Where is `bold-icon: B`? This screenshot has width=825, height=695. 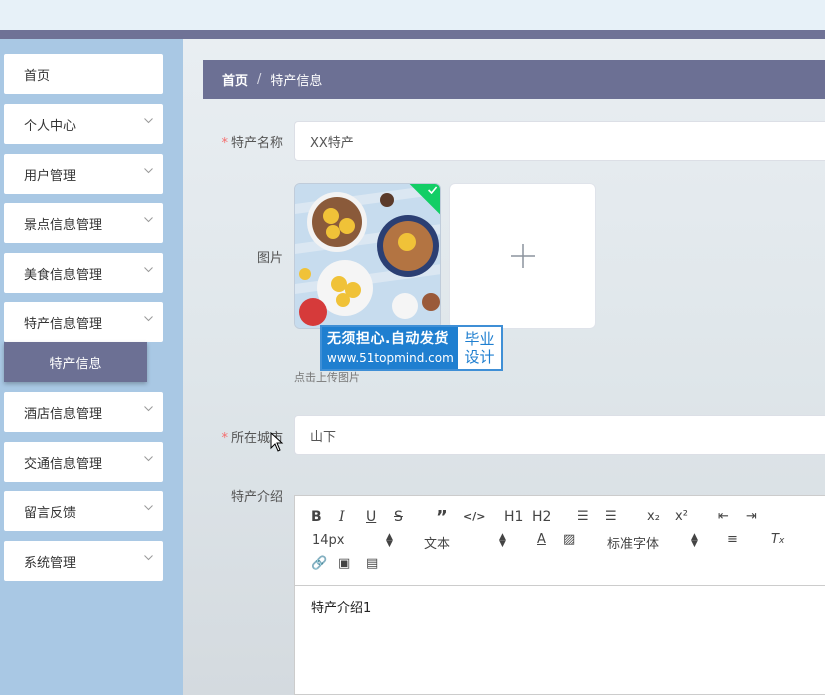
bold-icon: B is located at coordinates (316, 517).